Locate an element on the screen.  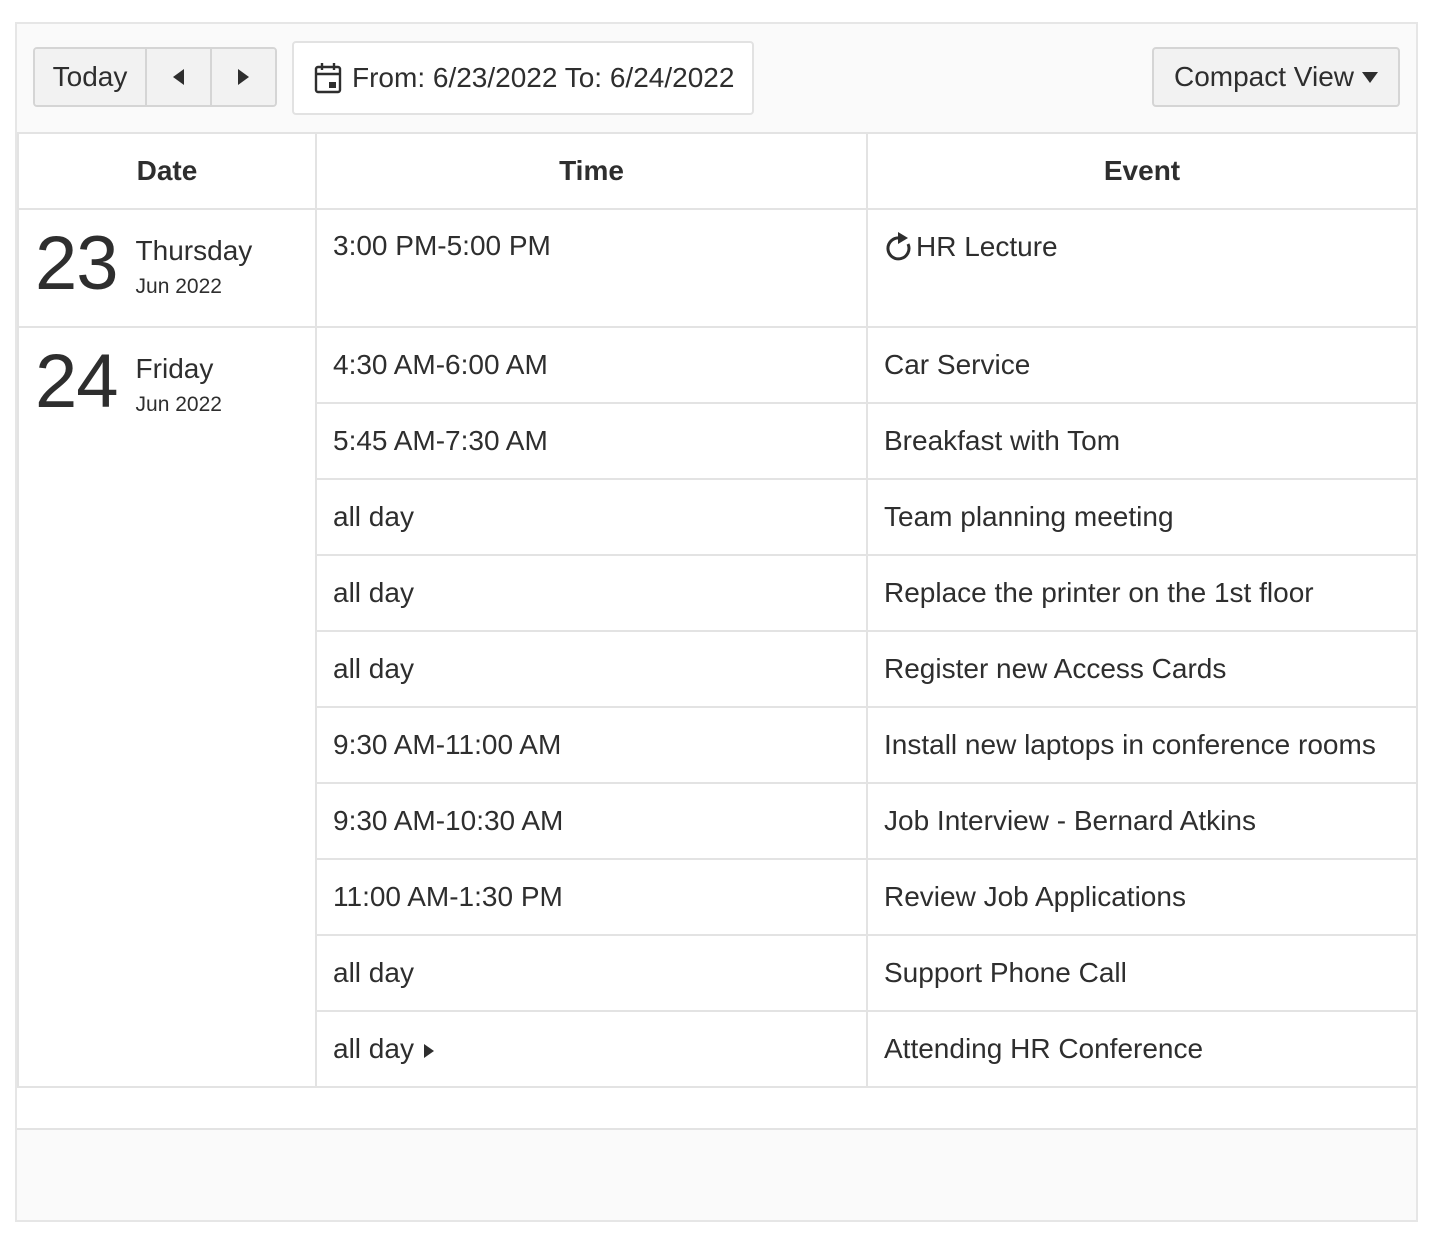
continues-arrow-icon is located at coordinates (428, 1050).